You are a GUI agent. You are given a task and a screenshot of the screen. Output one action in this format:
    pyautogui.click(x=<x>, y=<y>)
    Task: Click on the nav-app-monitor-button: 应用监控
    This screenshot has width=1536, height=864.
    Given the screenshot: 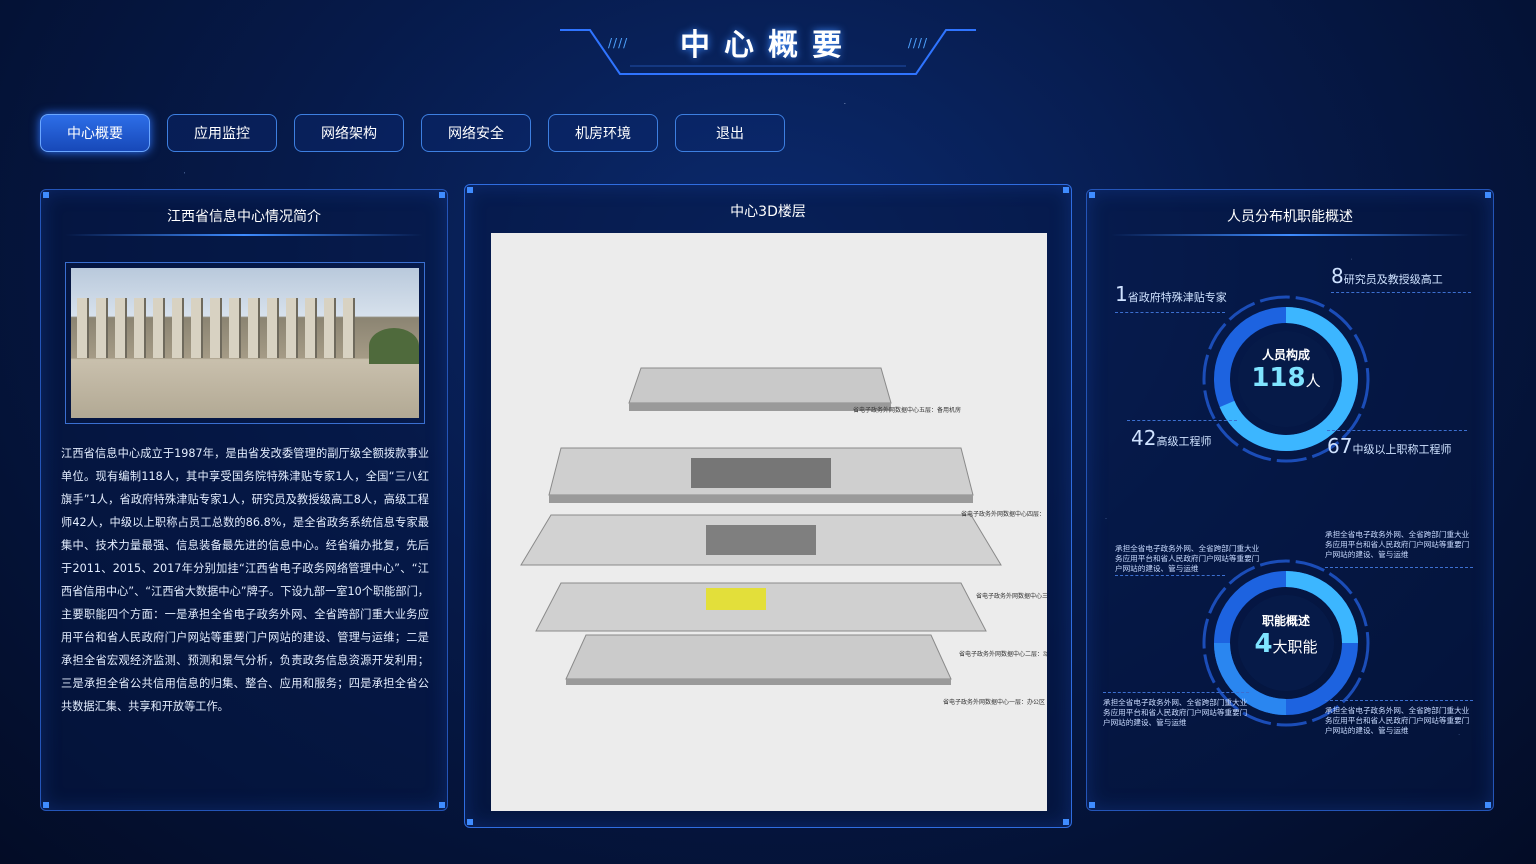 What is the action you would take?
    pyautogui.click(x=222, y=133)
    